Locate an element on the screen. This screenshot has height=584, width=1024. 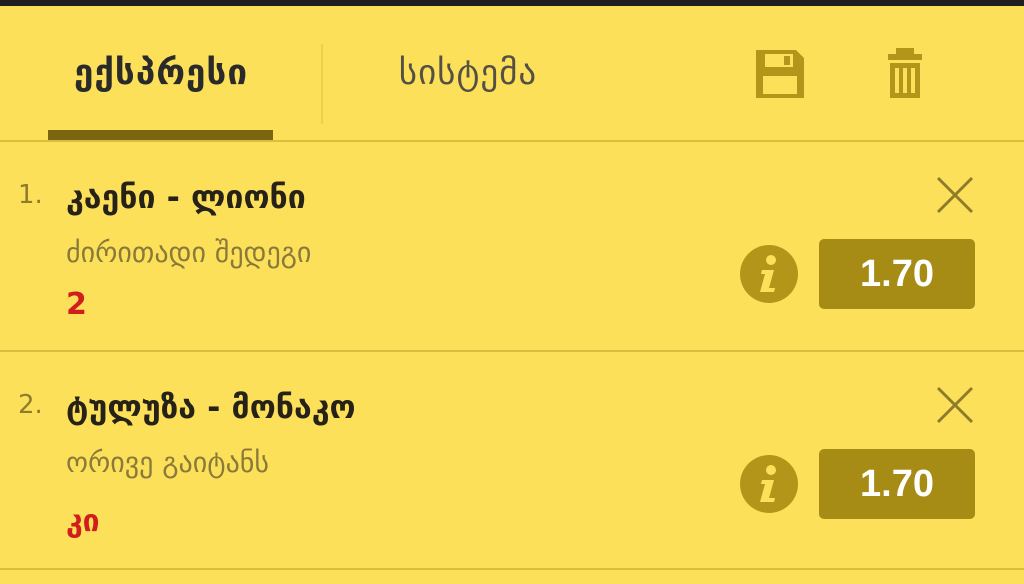
trash-icon is located at coordinates (906, 74).